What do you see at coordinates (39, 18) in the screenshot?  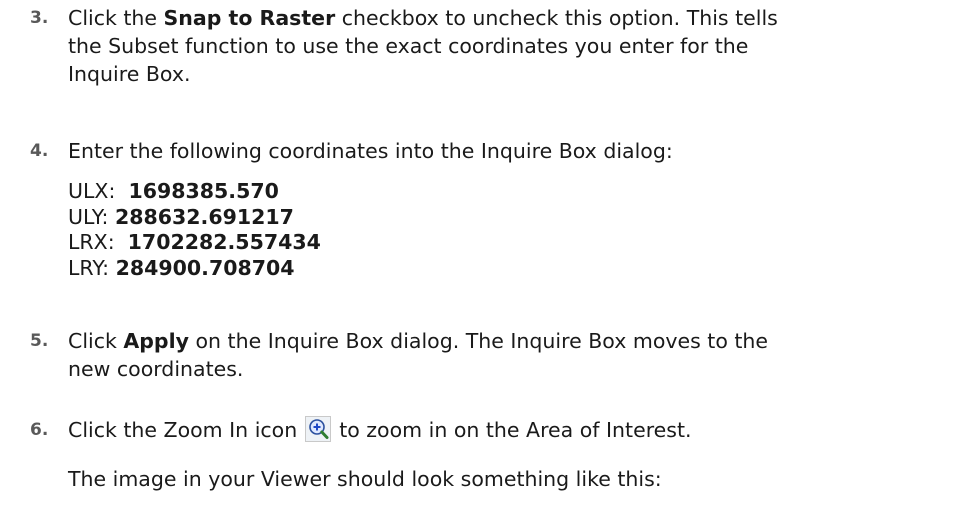 I see `step-number: 3.` at bounding box center [39, 18].